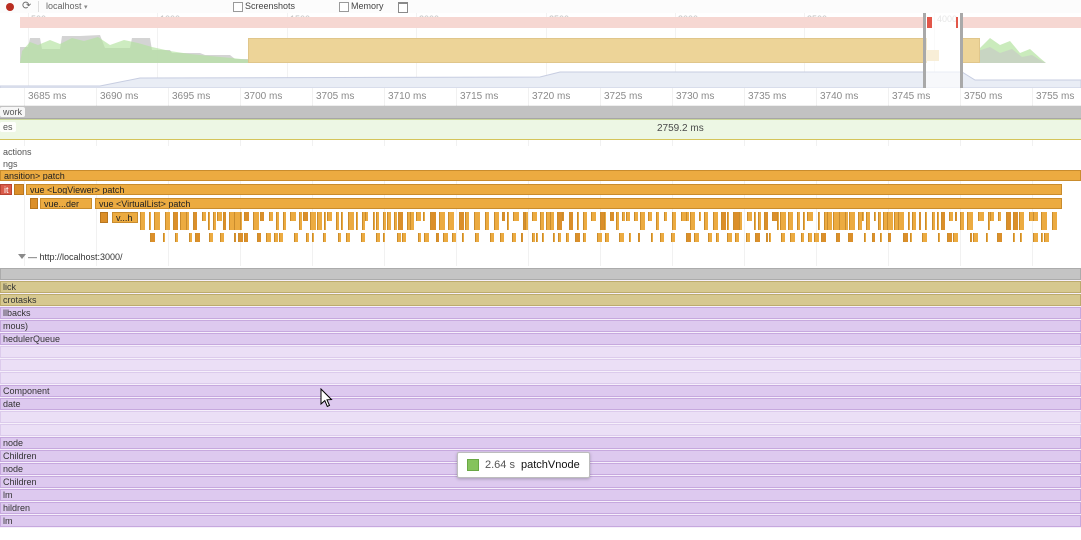 The width and height of the screenshot is (1081, 540). I want to click on frames-track, so click(540, 129).